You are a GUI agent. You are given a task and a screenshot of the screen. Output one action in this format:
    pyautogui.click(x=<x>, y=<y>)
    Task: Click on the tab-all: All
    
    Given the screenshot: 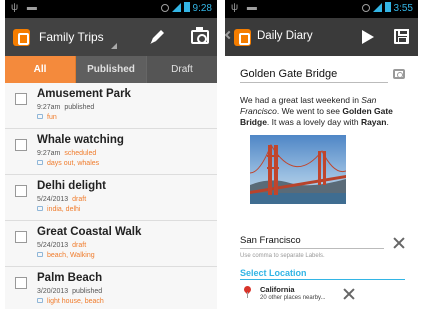 What is the action you would take?
    pyautogui.click(x=40, y=69)
    